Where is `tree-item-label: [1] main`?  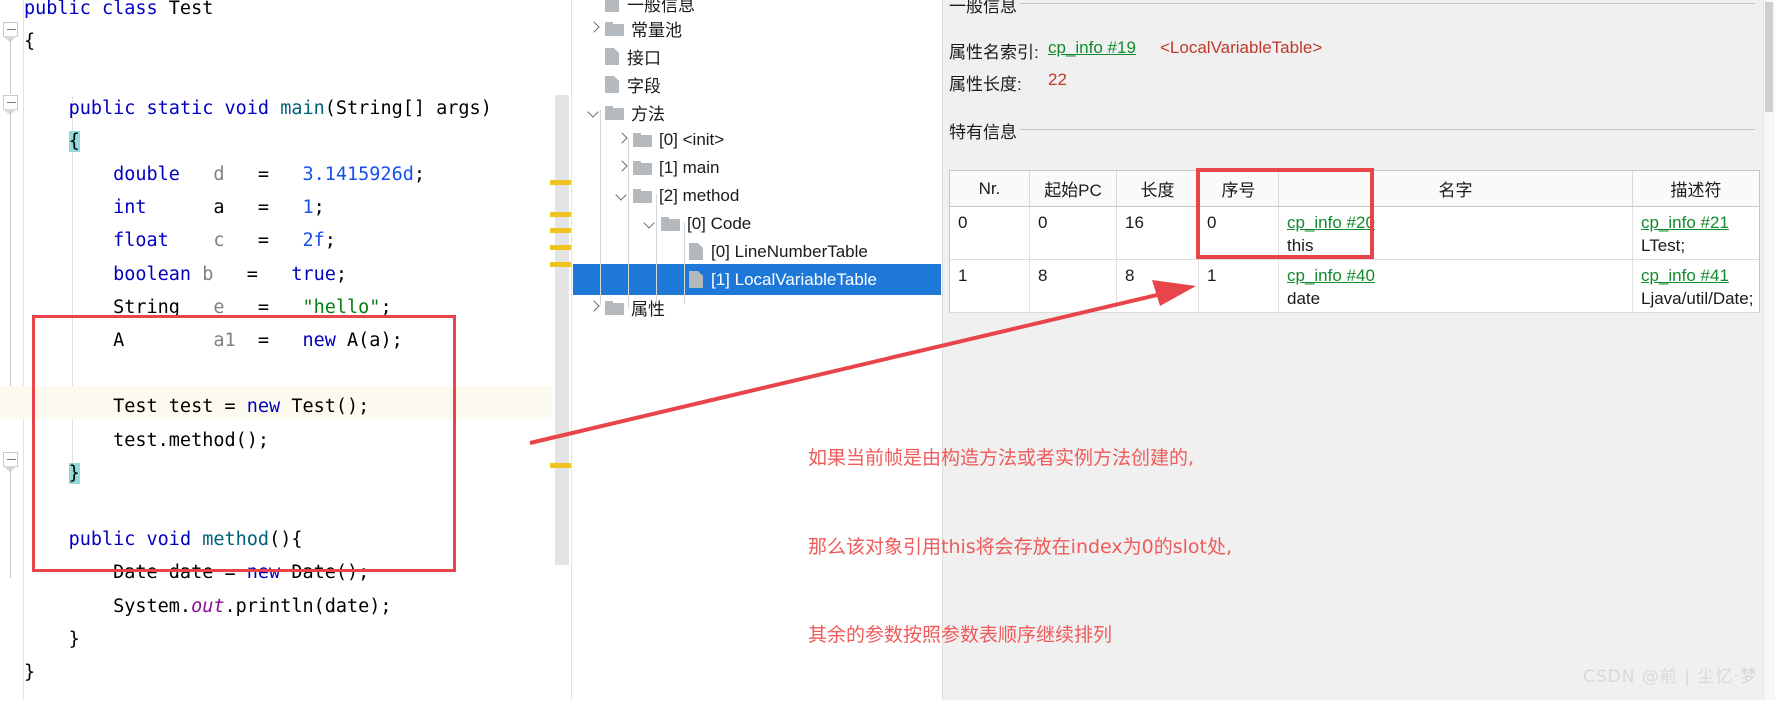 tree-item-label: [1] main is located at coordinates (689, 167).